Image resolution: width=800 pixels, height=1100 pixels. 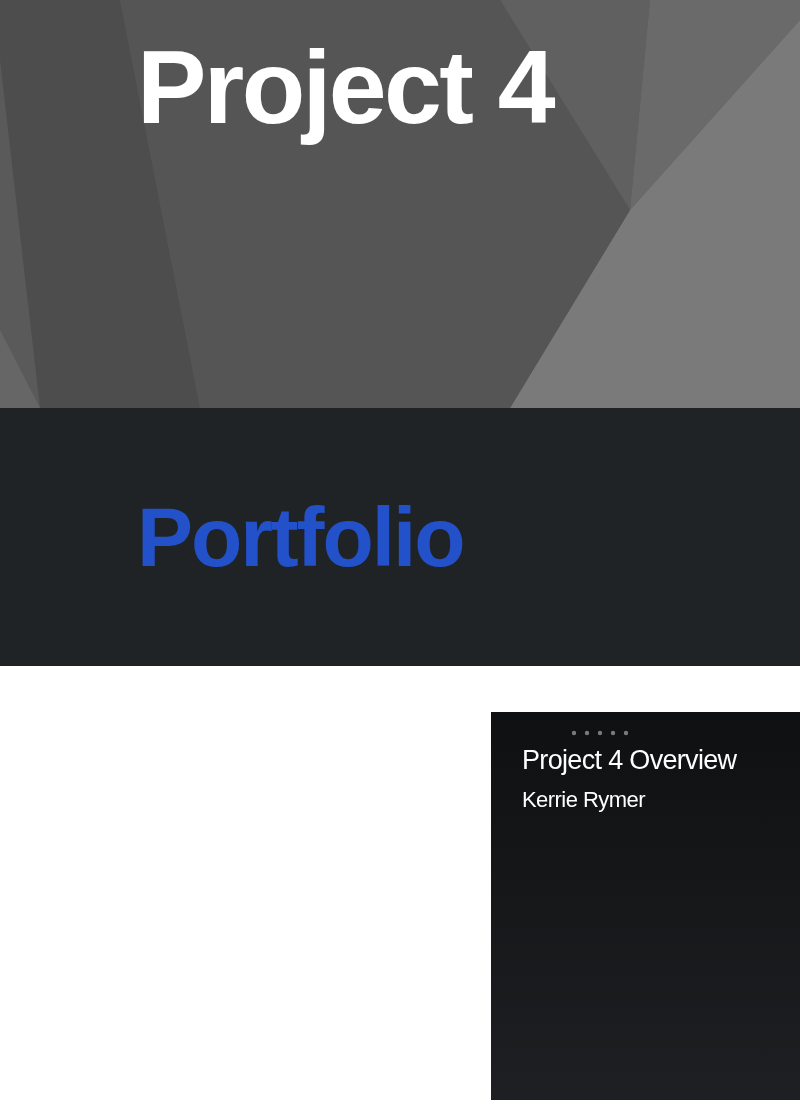 What do you see at coordinates (300, 537) in the screenshot?
I see `section-heading: Portfolio` at bounding box center [300, 537].